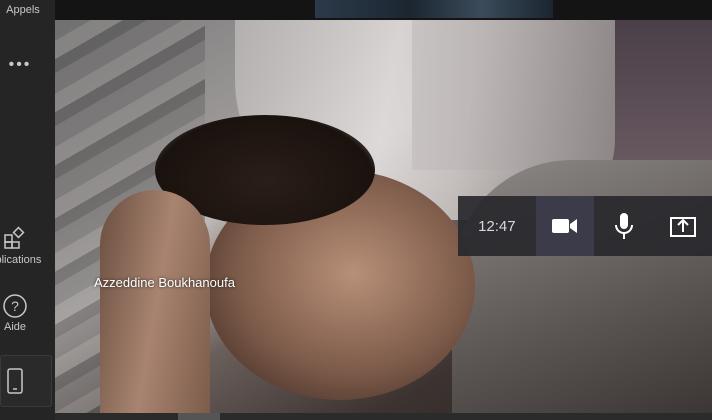 The width and height of the screenshot is (712, 420). Describe the element at coordinates (164, 282) in the screenshot. I see `participant-name: Azzeddine Boukhanoufa` at that location.